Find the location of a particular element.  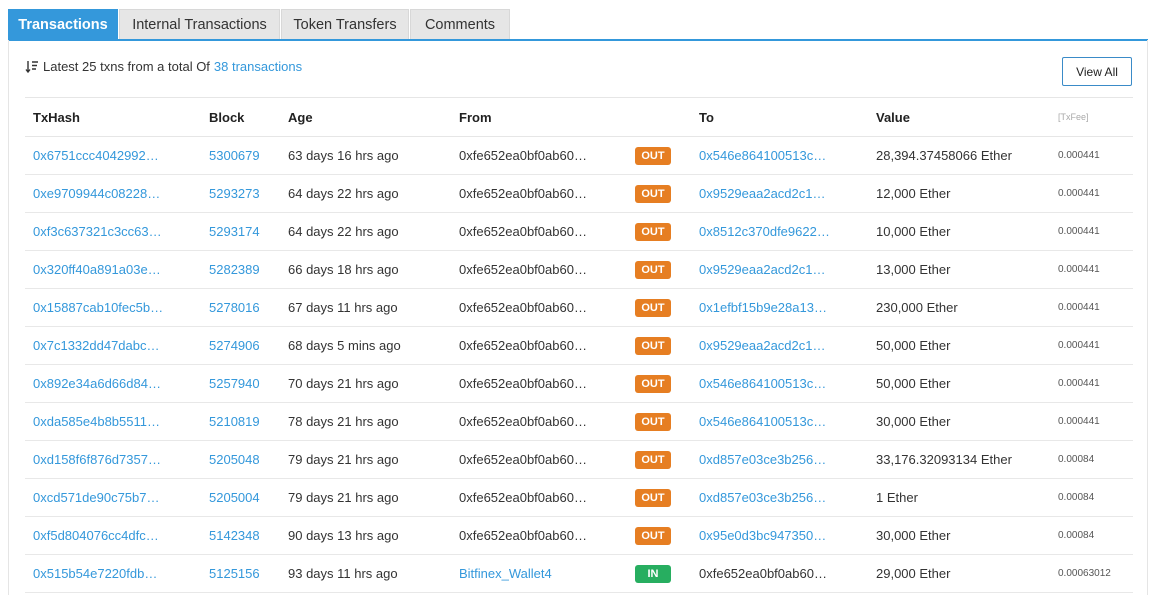

block-link: 5142348 is located at coordinates (240, 535).